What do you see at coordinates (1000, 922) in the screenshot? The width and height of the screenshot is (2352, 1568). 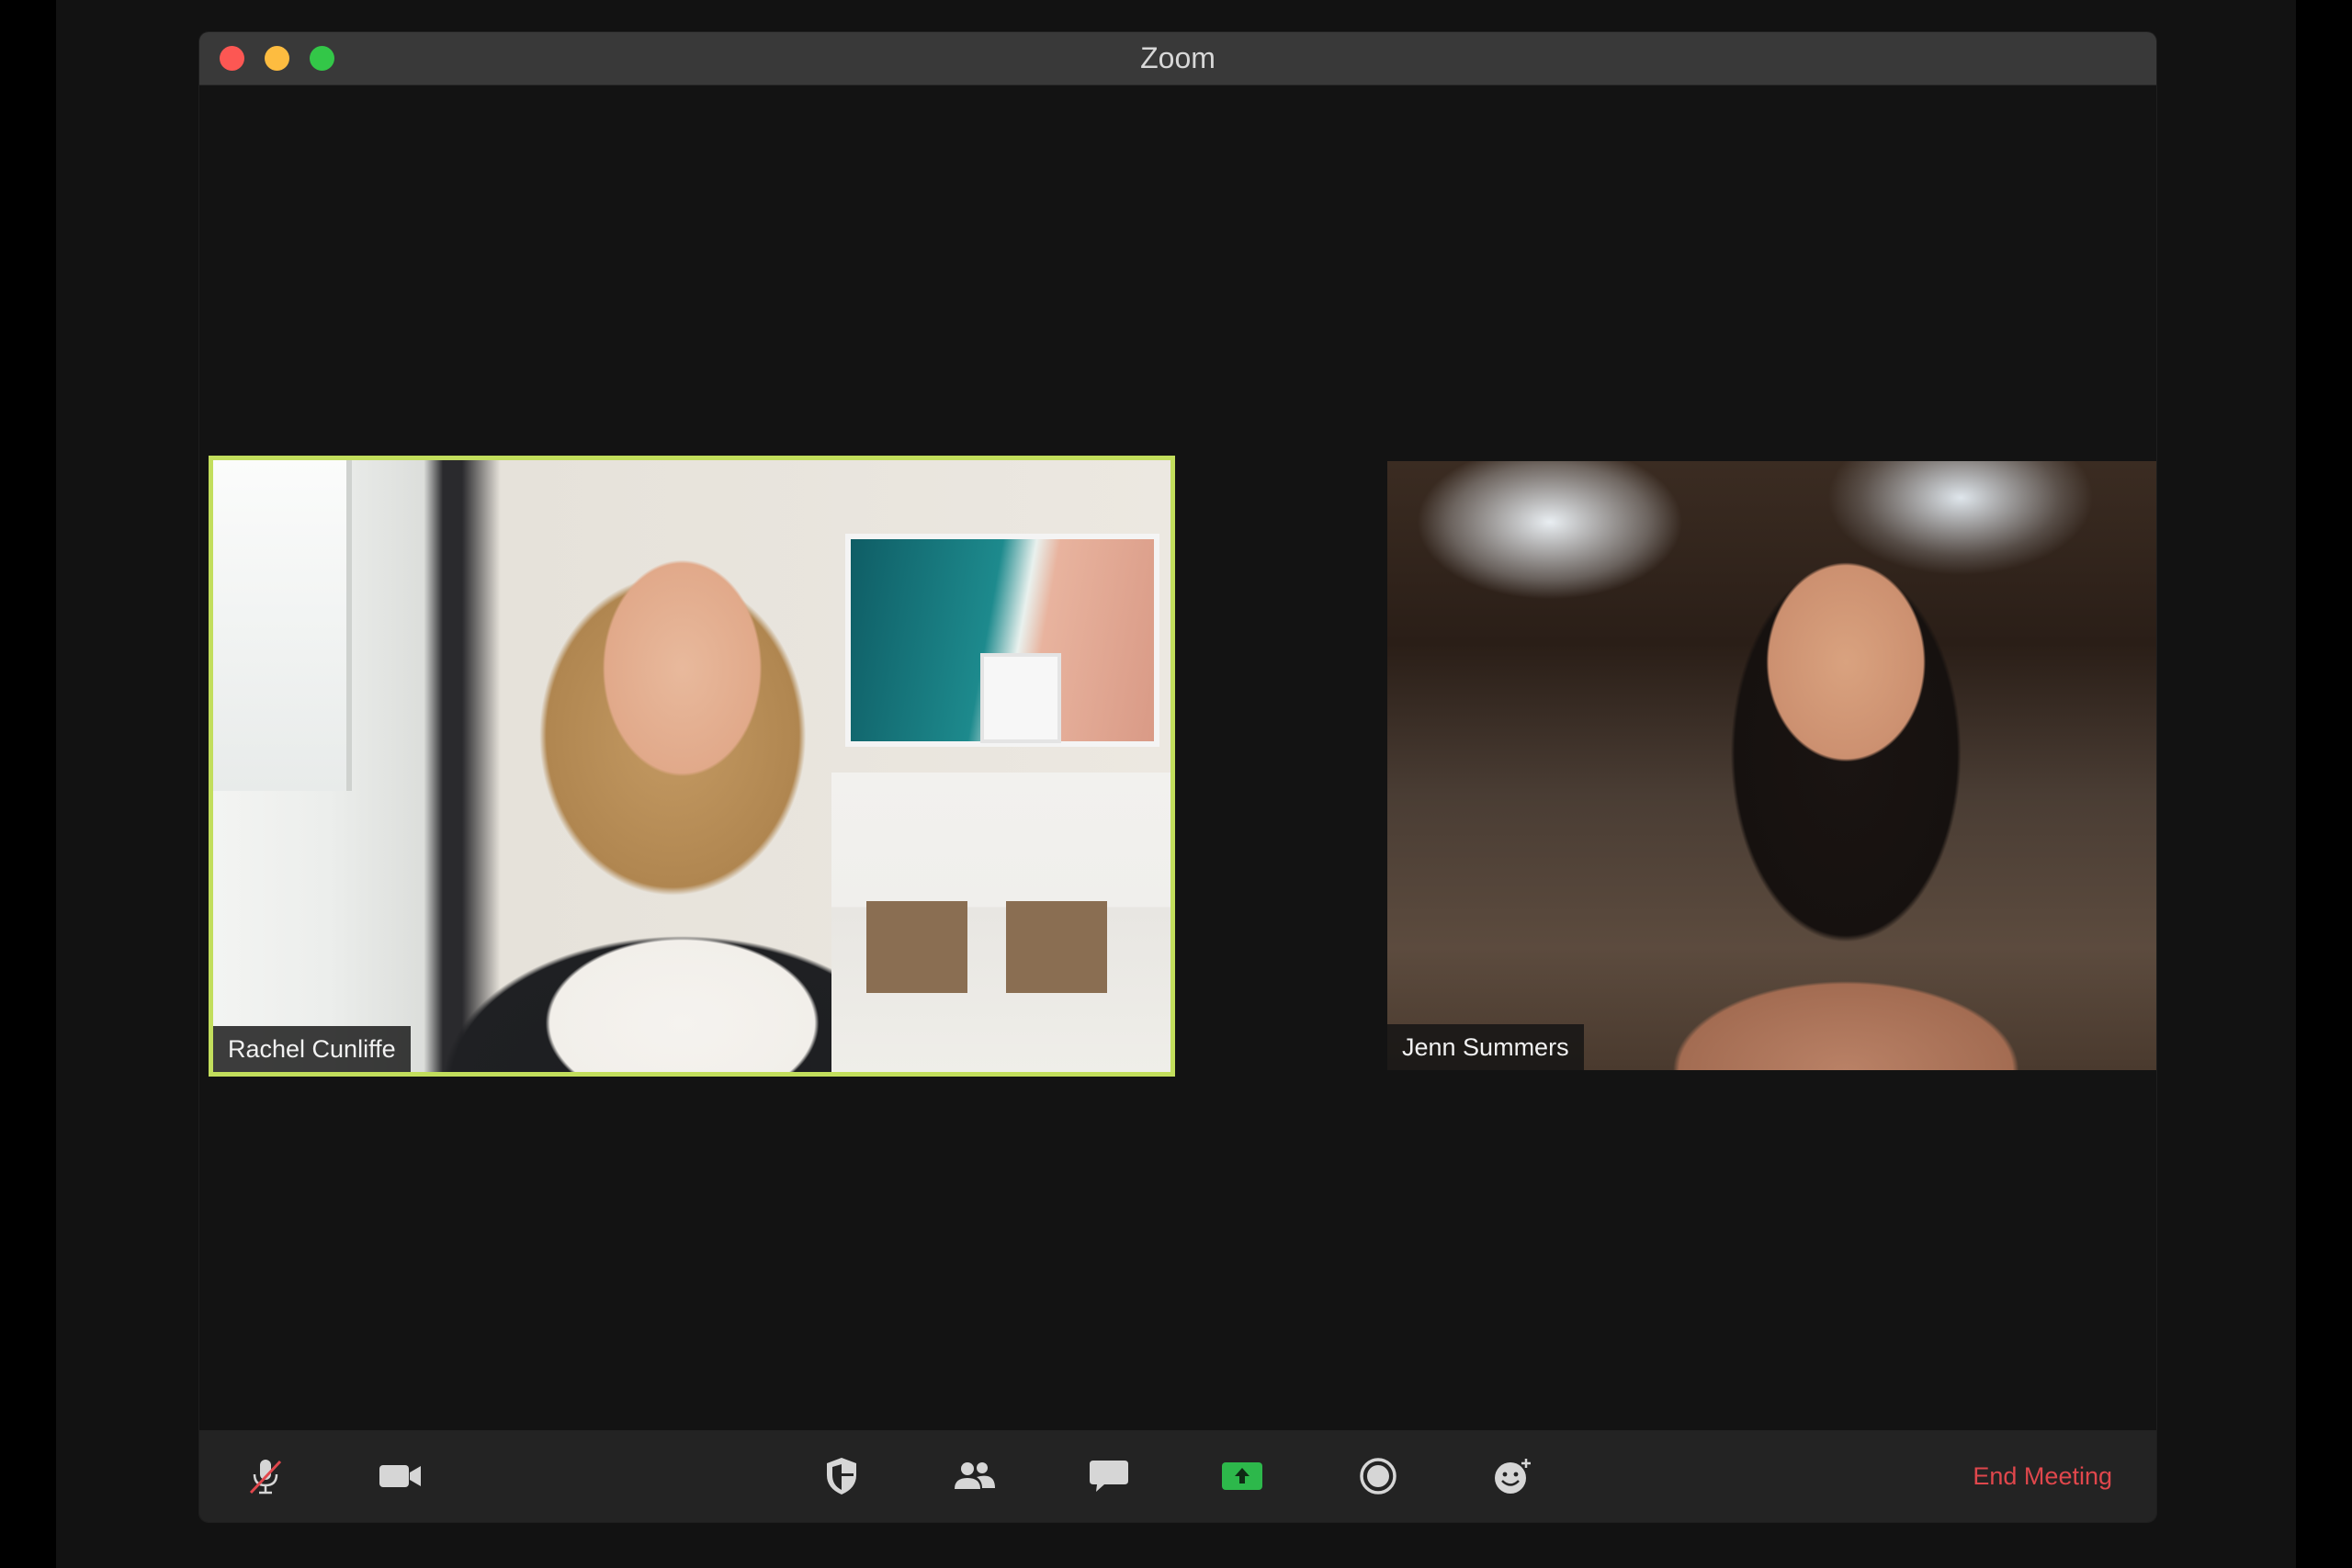 I see `background-cabinet` at bounding box center [1000, 922].